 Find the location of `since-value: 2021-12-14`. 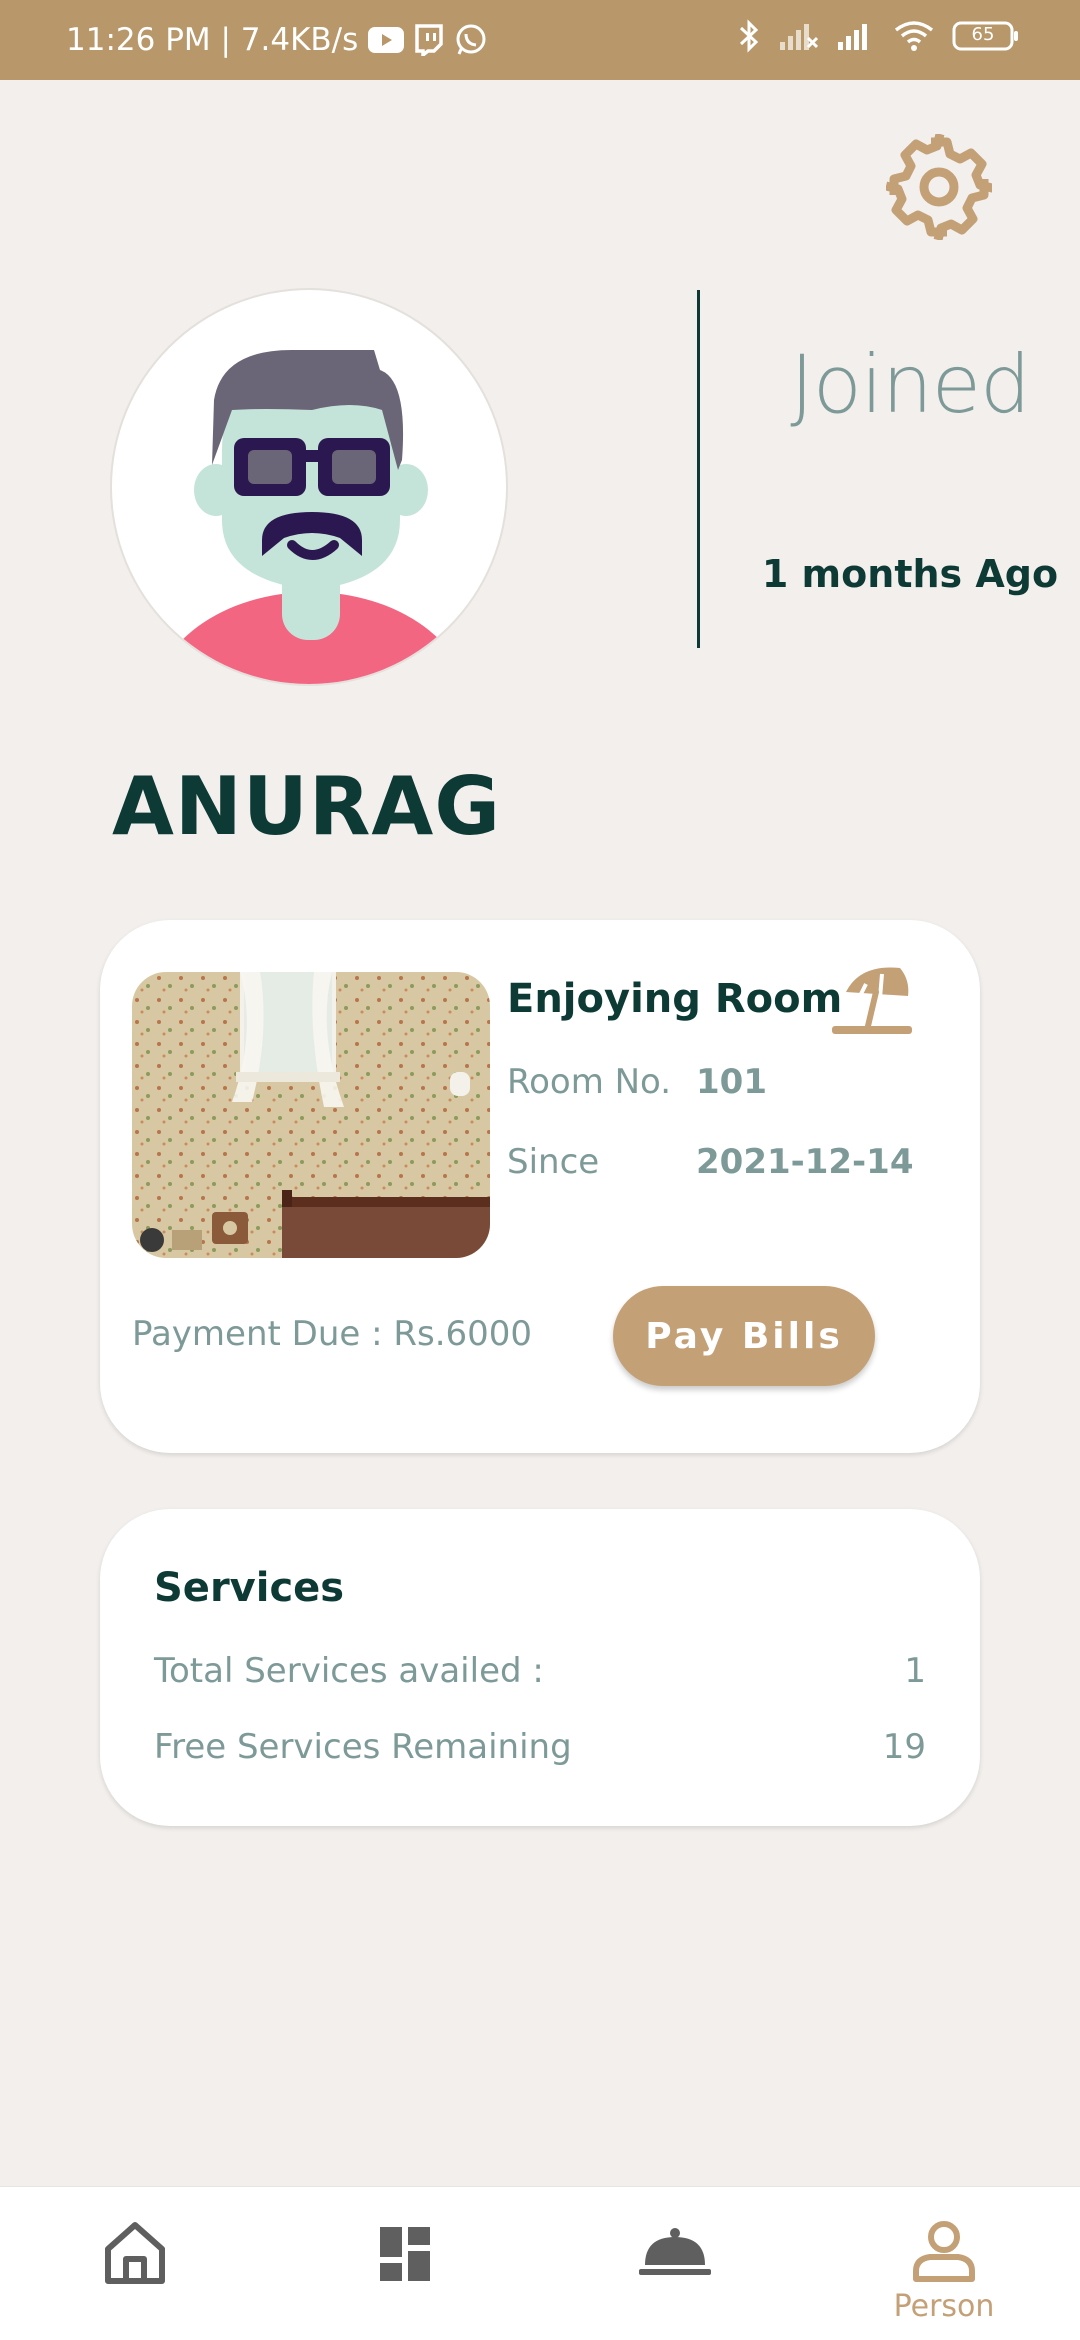

since-value: 2021-12-14 is located at coordinates (805, 1162).